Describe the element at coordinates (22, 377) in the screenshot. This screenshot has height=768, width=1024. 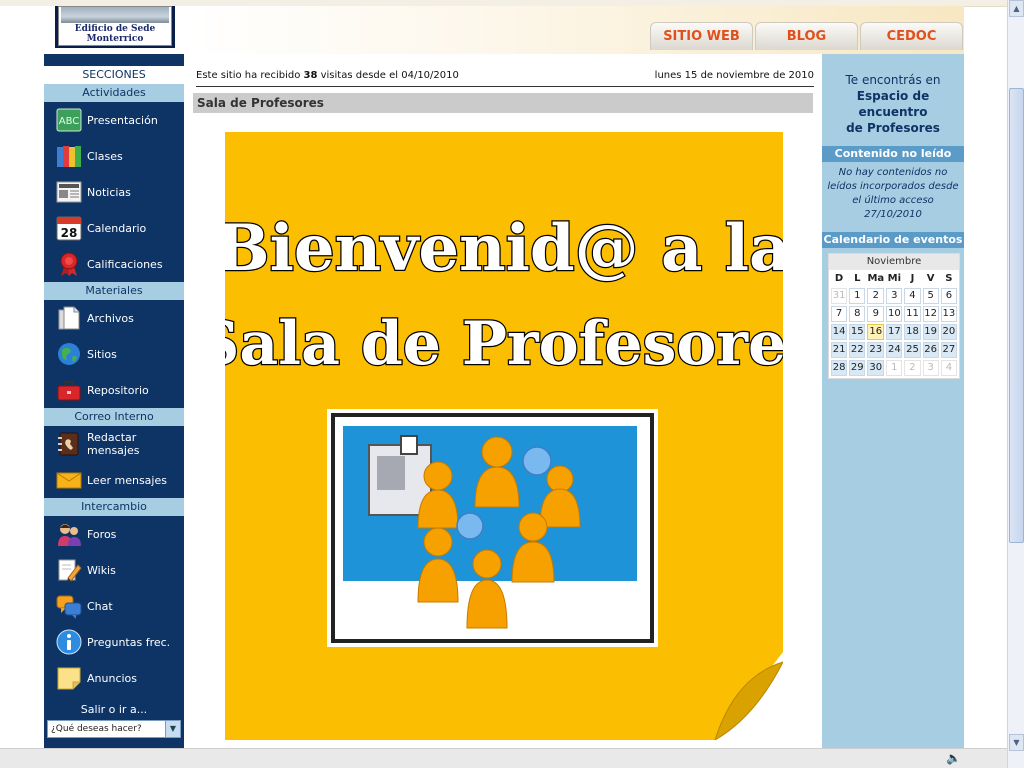
I see `page-margin` at that location.